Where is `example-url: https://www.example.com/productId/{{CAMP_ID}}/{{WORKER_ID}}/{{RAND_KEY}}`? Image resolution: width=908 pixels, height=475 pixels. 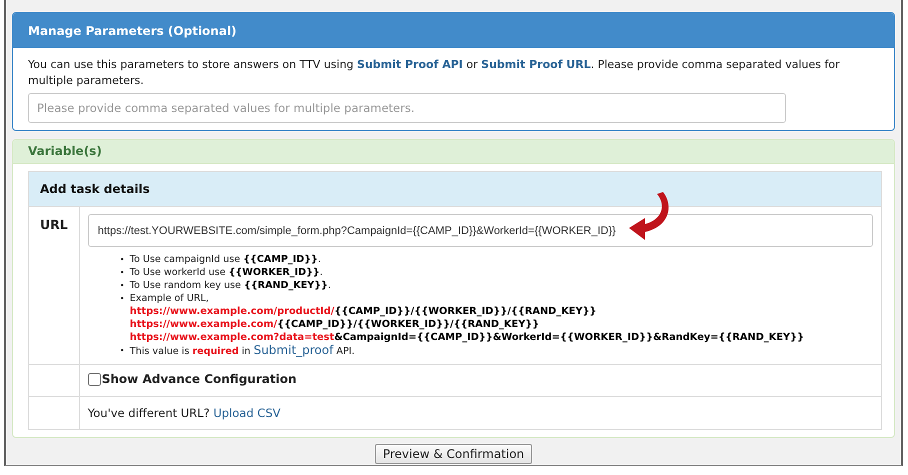 example-url: https://www.example.com/productId/{{CAMP_ID}}/{{WORKER_ID}}/{{RAND_KEY}} is located at coordinates (363, 311).